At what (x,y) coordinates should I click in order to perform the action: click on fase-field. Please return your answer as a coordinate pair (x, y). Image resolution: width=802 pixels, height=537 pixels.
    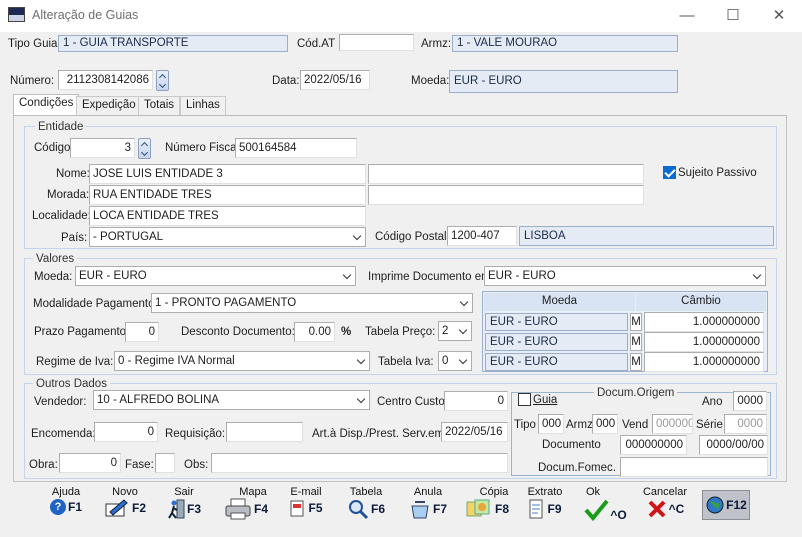
    Looking at the image, I should click on (165, 463).